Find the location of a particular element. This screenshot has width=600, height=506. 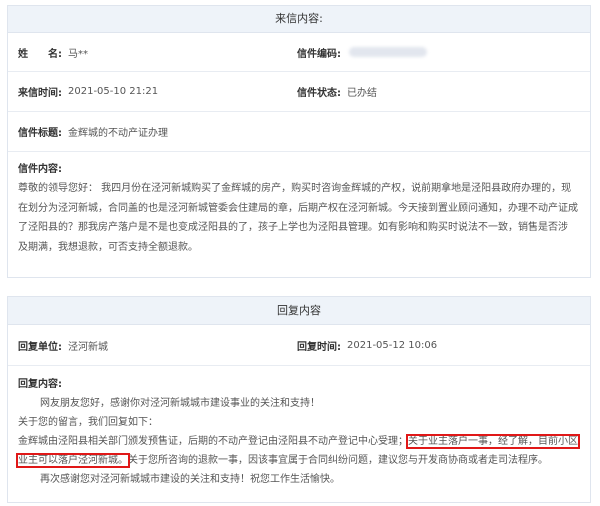

time-value: 2021-05-10 21:21 is located at coordinates (113, 91).